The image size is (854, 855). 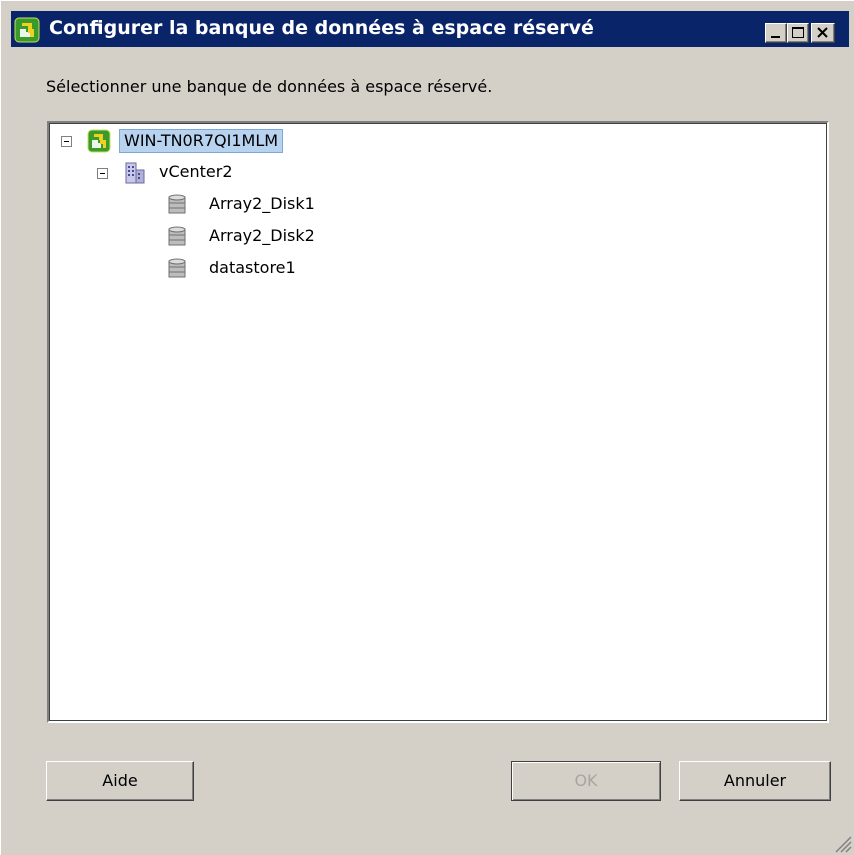 What do you see at coordinates (252, 268) in the screenshot?
I see `tree-node-datastore-label: datastore1` at bounding box center [252, 268].